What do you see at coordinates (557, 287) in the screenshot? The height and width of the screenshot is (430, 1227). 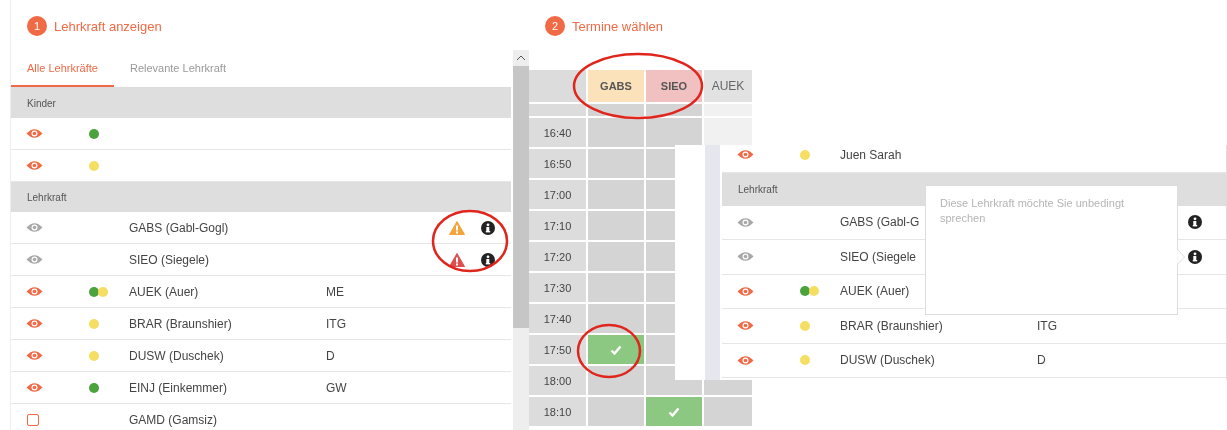 I see `time-cell: 17:30` at bounding box center [557, 287].